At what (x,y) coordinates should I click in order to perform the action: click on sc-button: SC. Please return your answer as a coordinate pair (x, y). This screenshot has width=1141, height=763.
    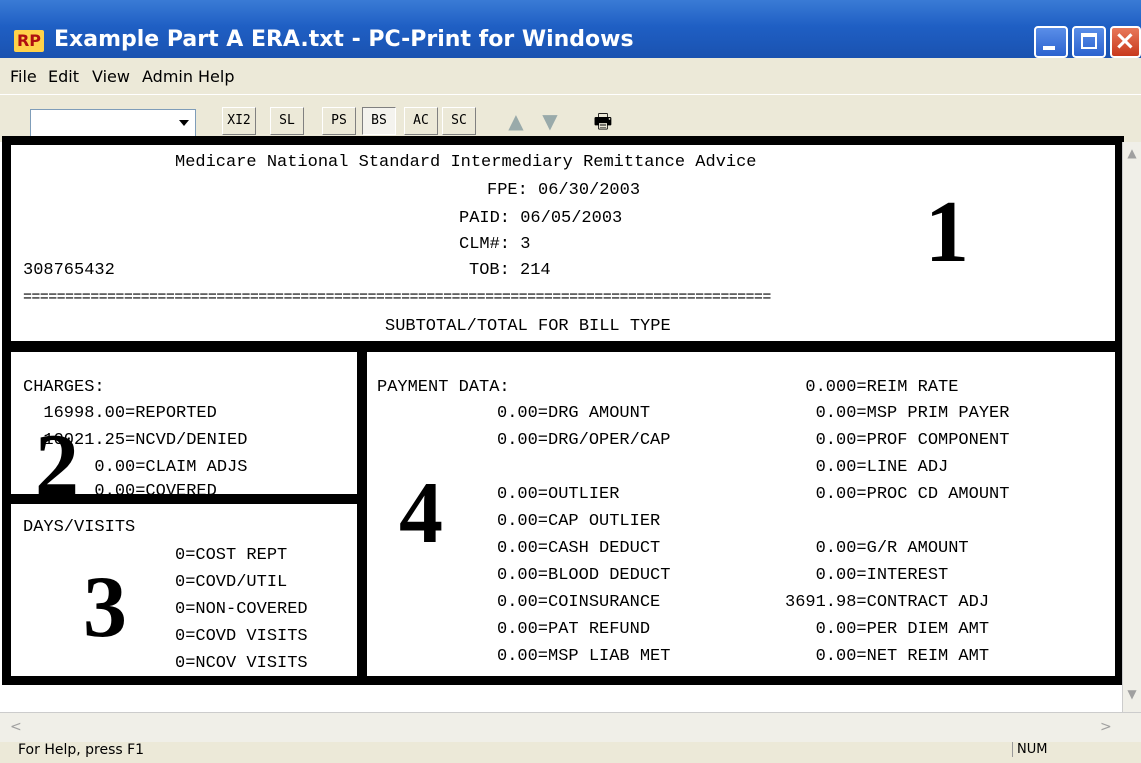
    Looking at the image, I should click on (459, 121).